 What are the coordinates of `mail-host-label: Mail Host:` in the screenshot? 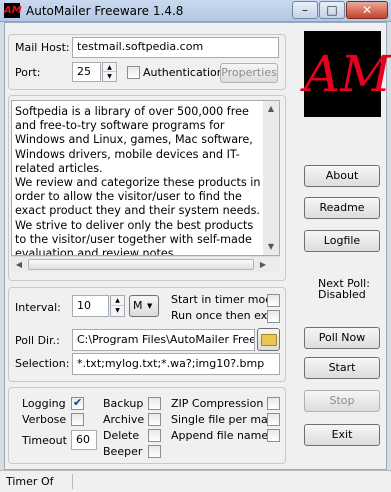 It's located at (42, 47).